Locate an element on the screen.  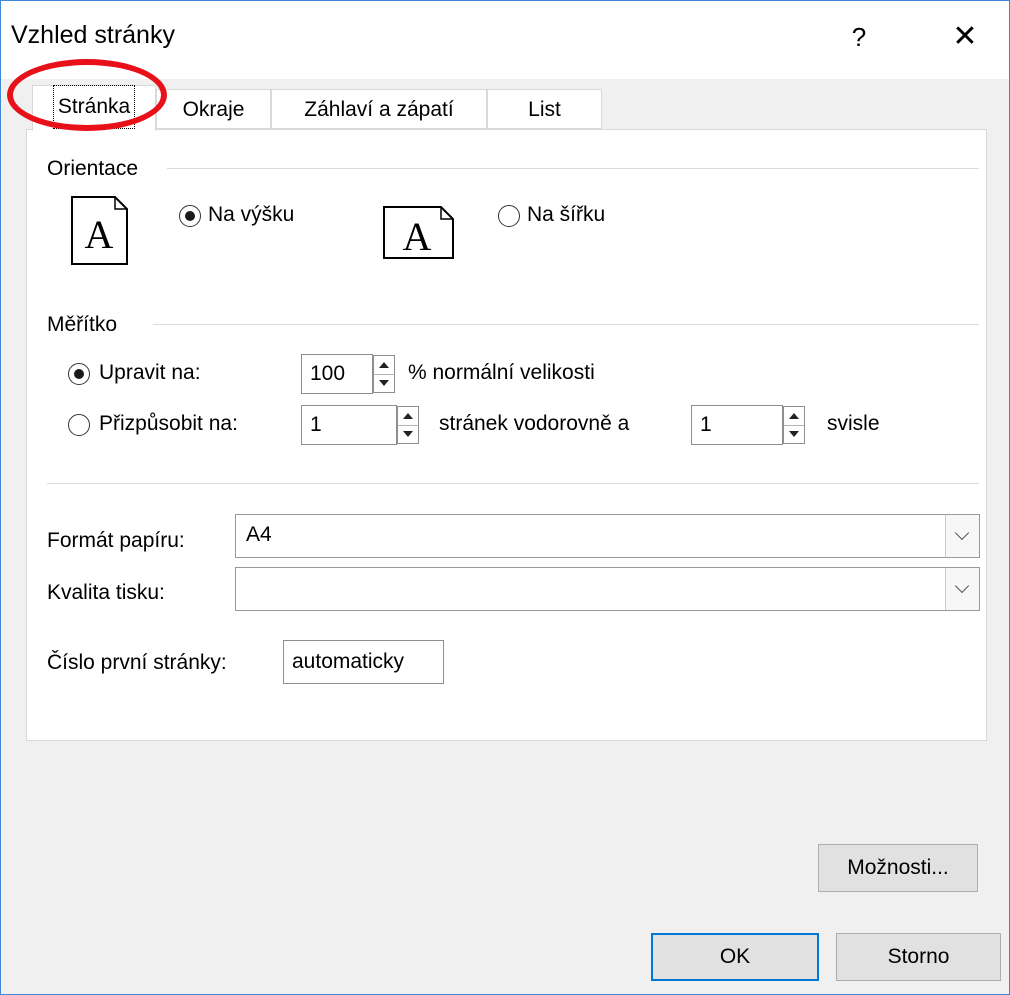
tab-page-label: Stránka is located at coordinates (94, 107).